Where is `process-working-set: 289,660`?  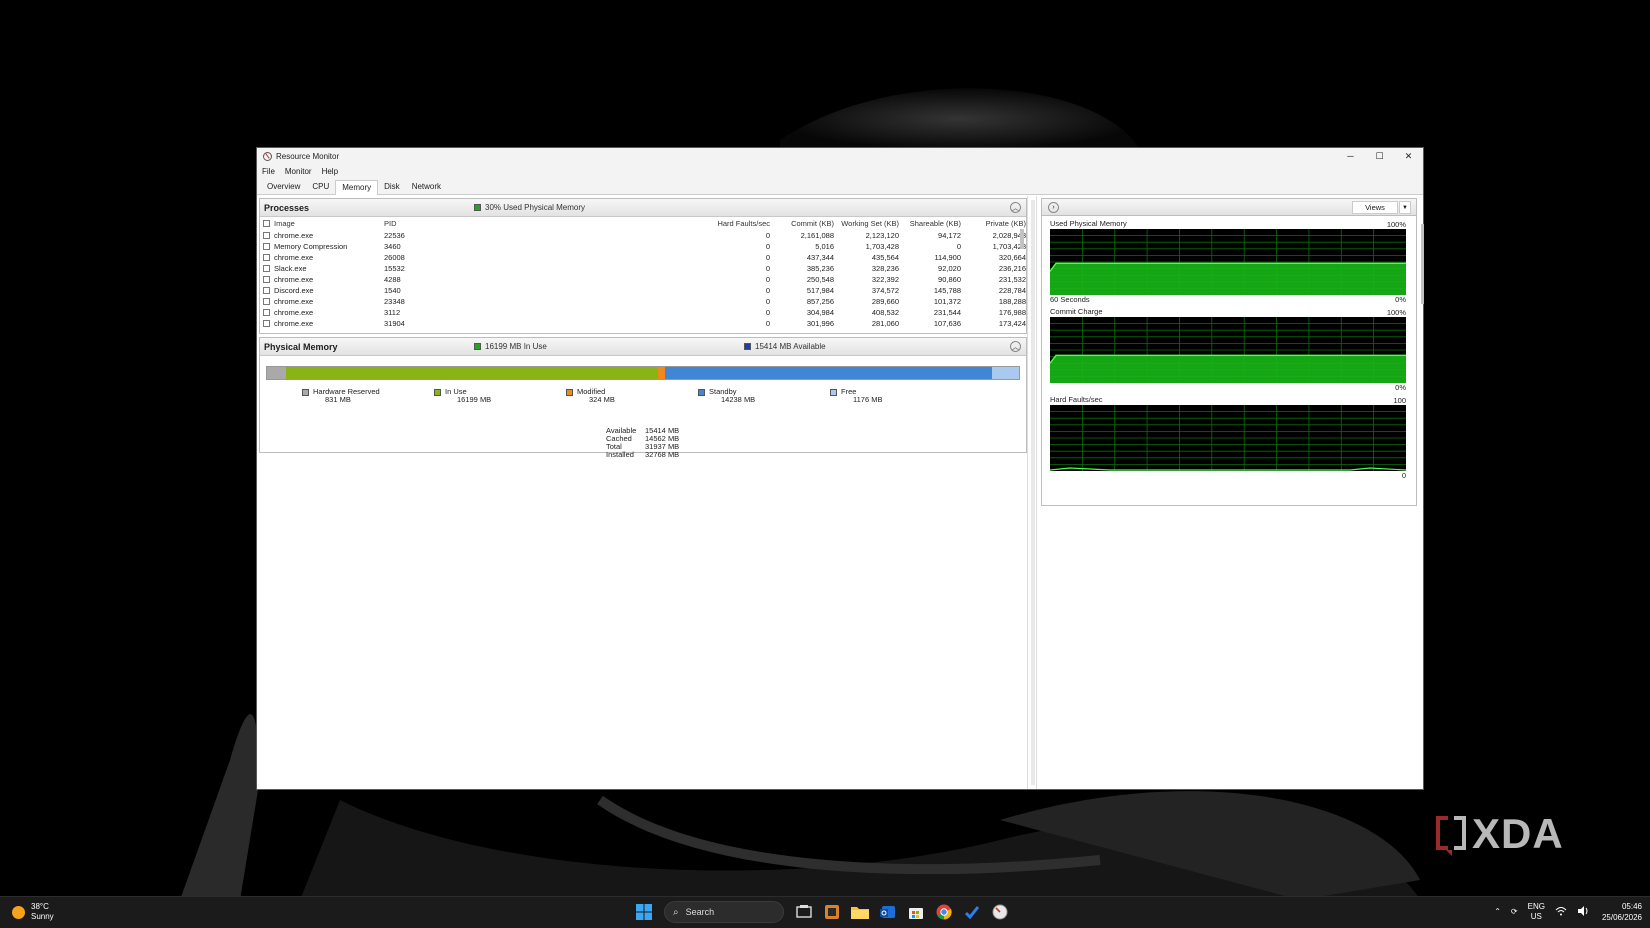 process-working-set: 289,660 is located at coordinates (885, 301).